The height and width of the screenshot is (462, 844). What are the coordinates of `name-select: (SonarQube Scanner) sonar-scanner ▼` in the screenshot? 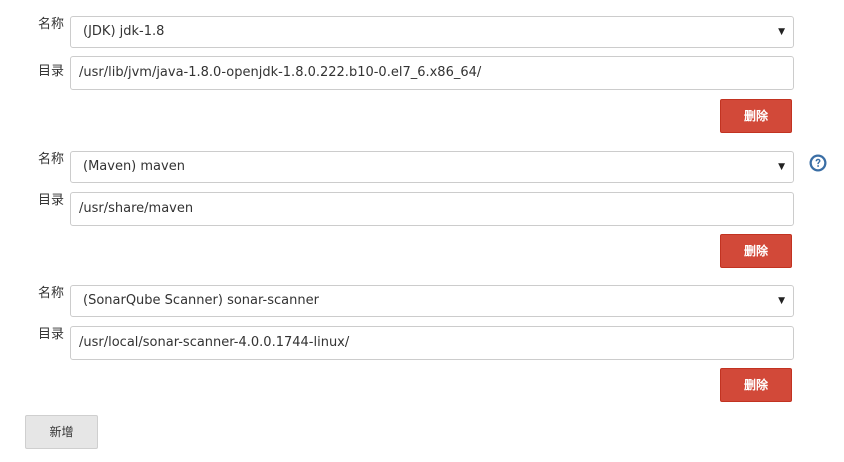 It's located at (432, 301).